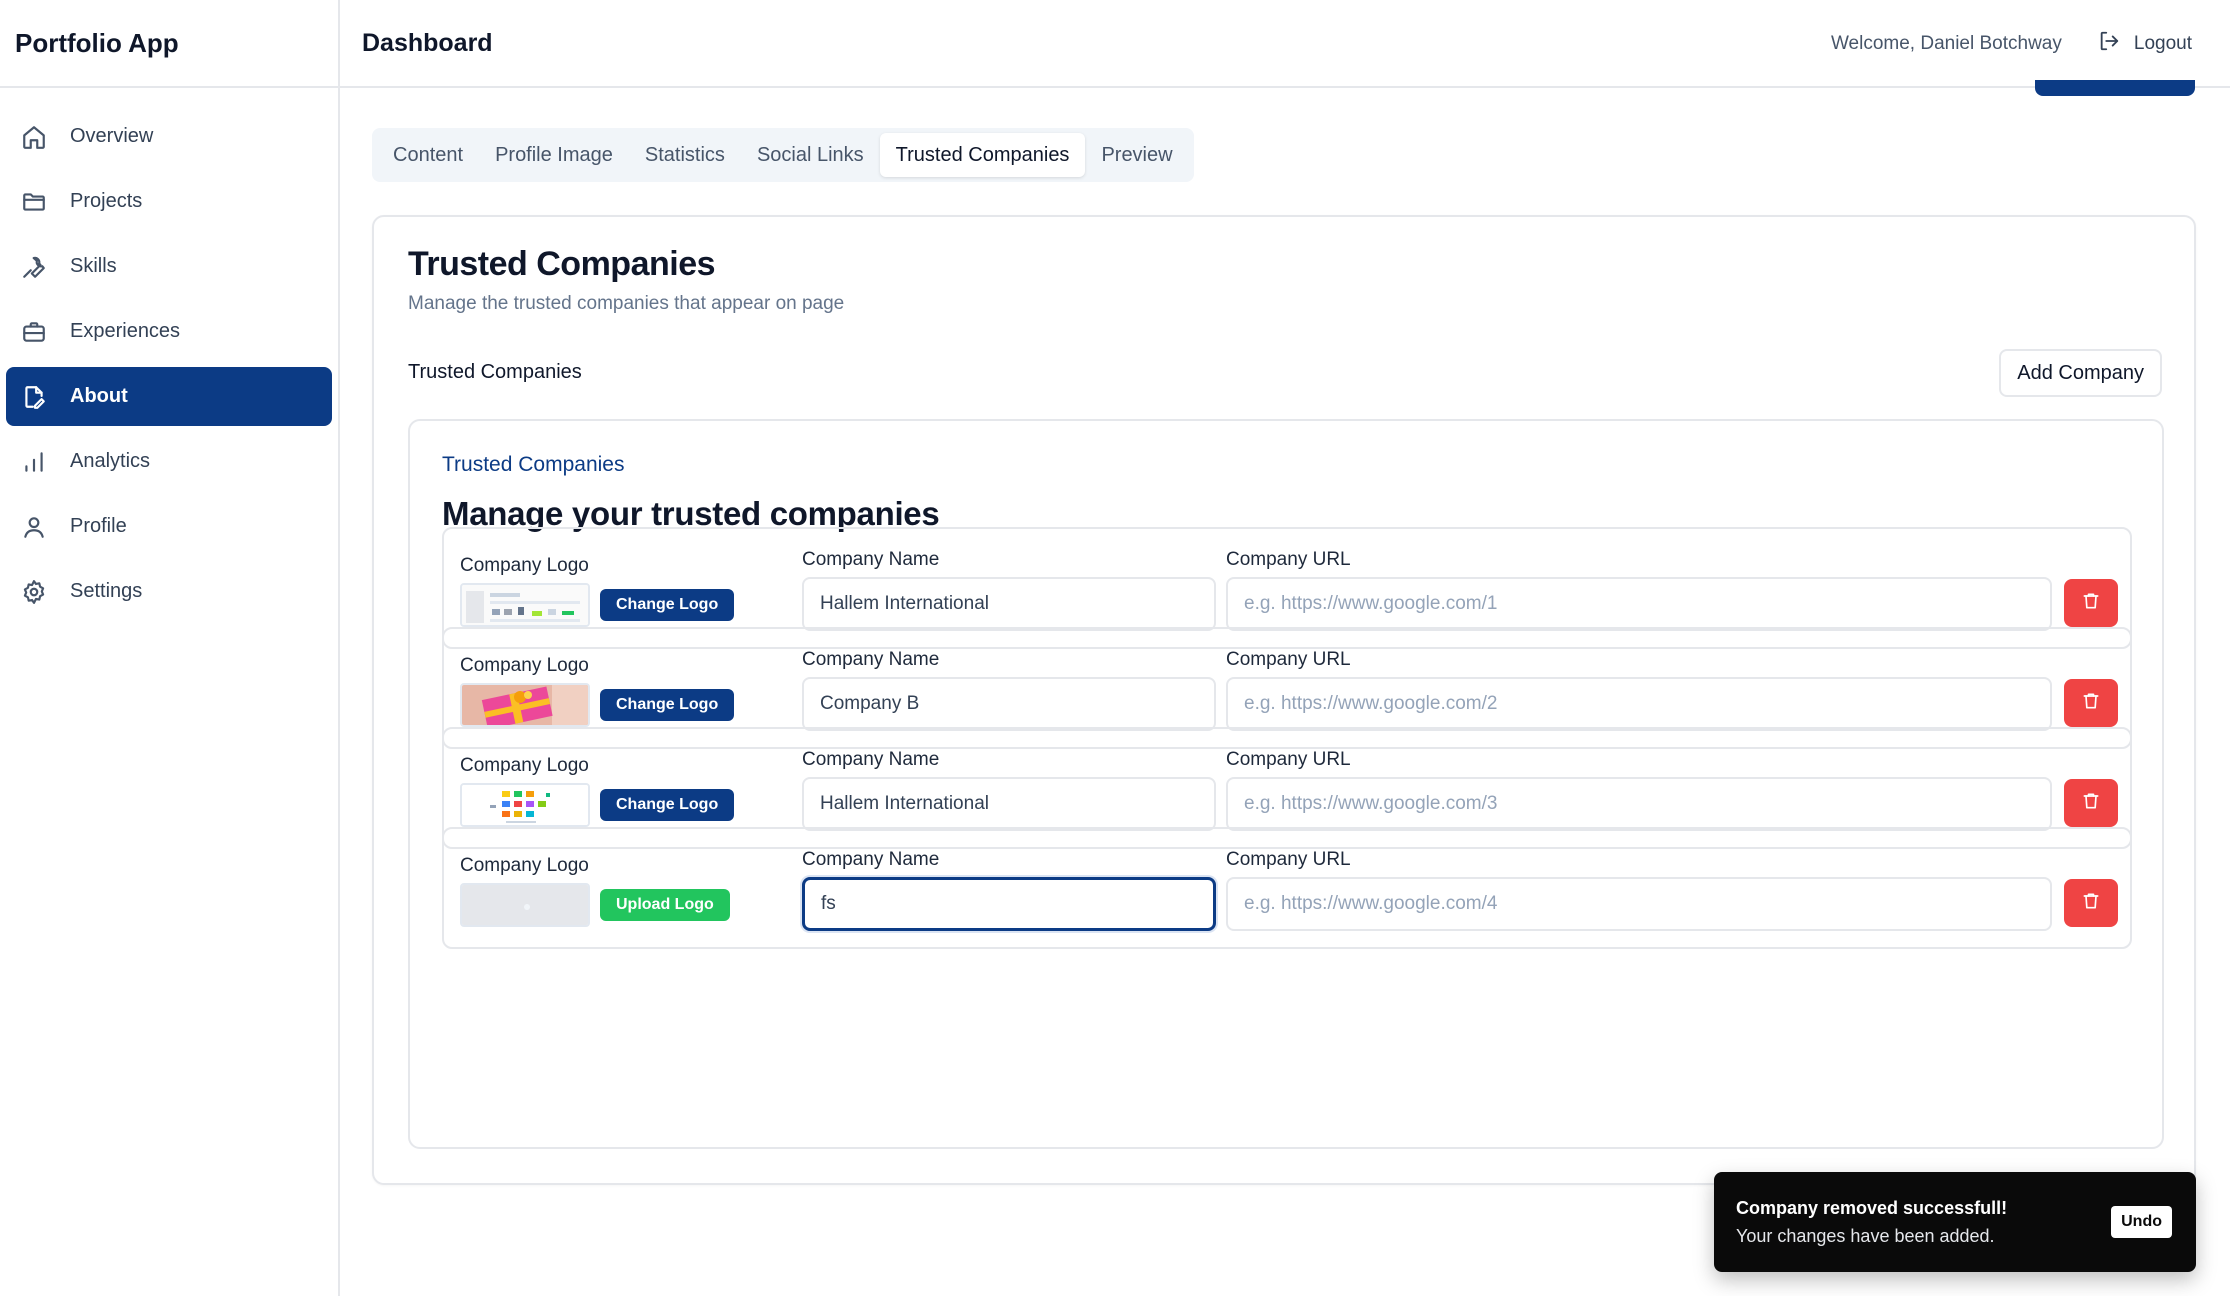 This screenshot has height=1296, width=2230. Describe the element at coordinates (169, 266) in the screenshot. I see `sidebar-item-skills: Skills` at that location.